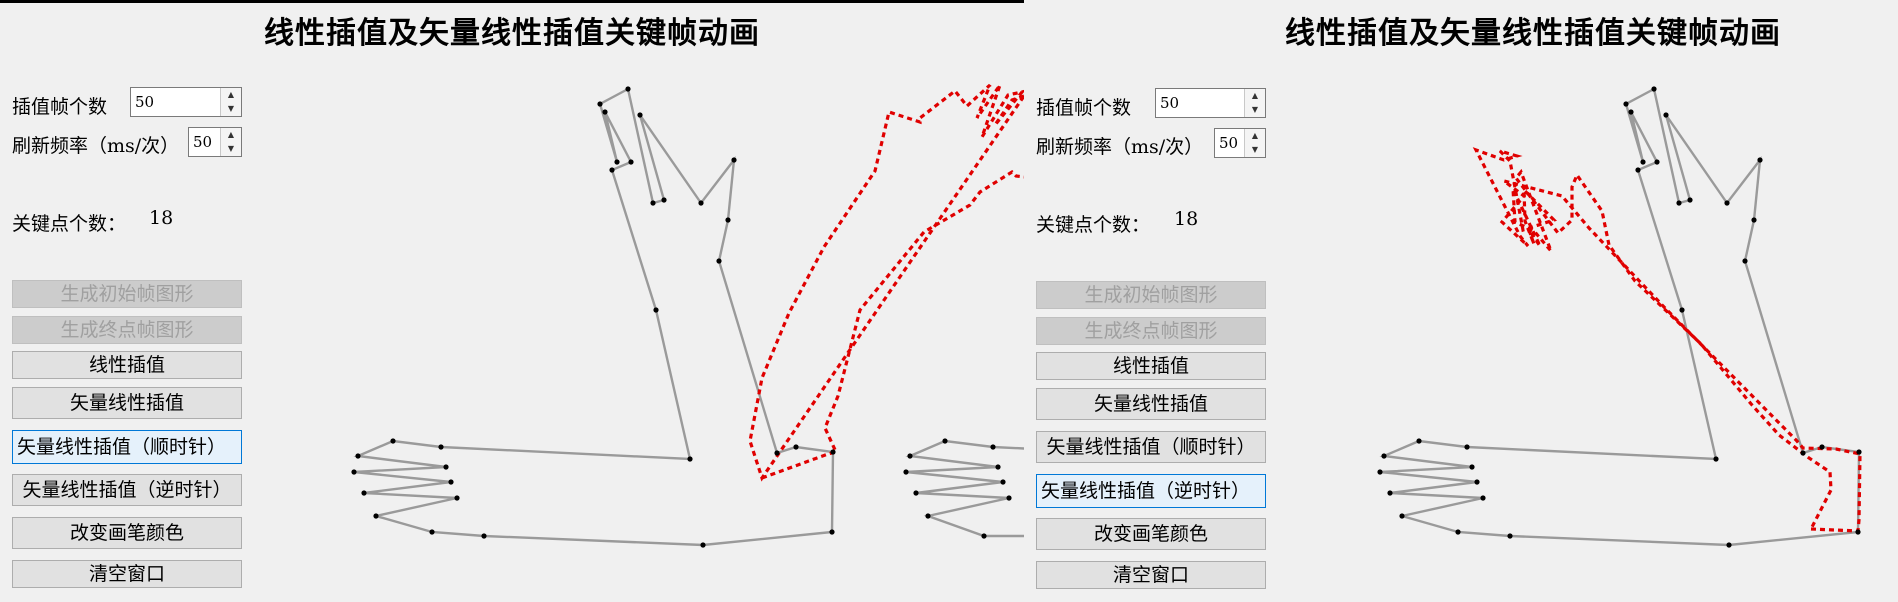  I want to click on end-shape, so click(964, 488).